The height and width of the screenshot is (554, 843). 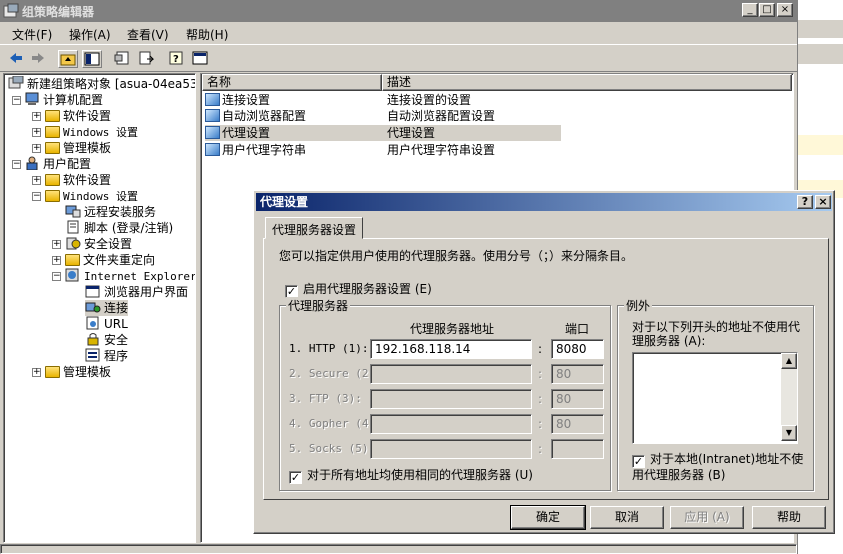 What do you see at coordinates (16, 100) in the screenshot?
I see `collapse-computer-toggle: −` at bounding box center [16, 100].